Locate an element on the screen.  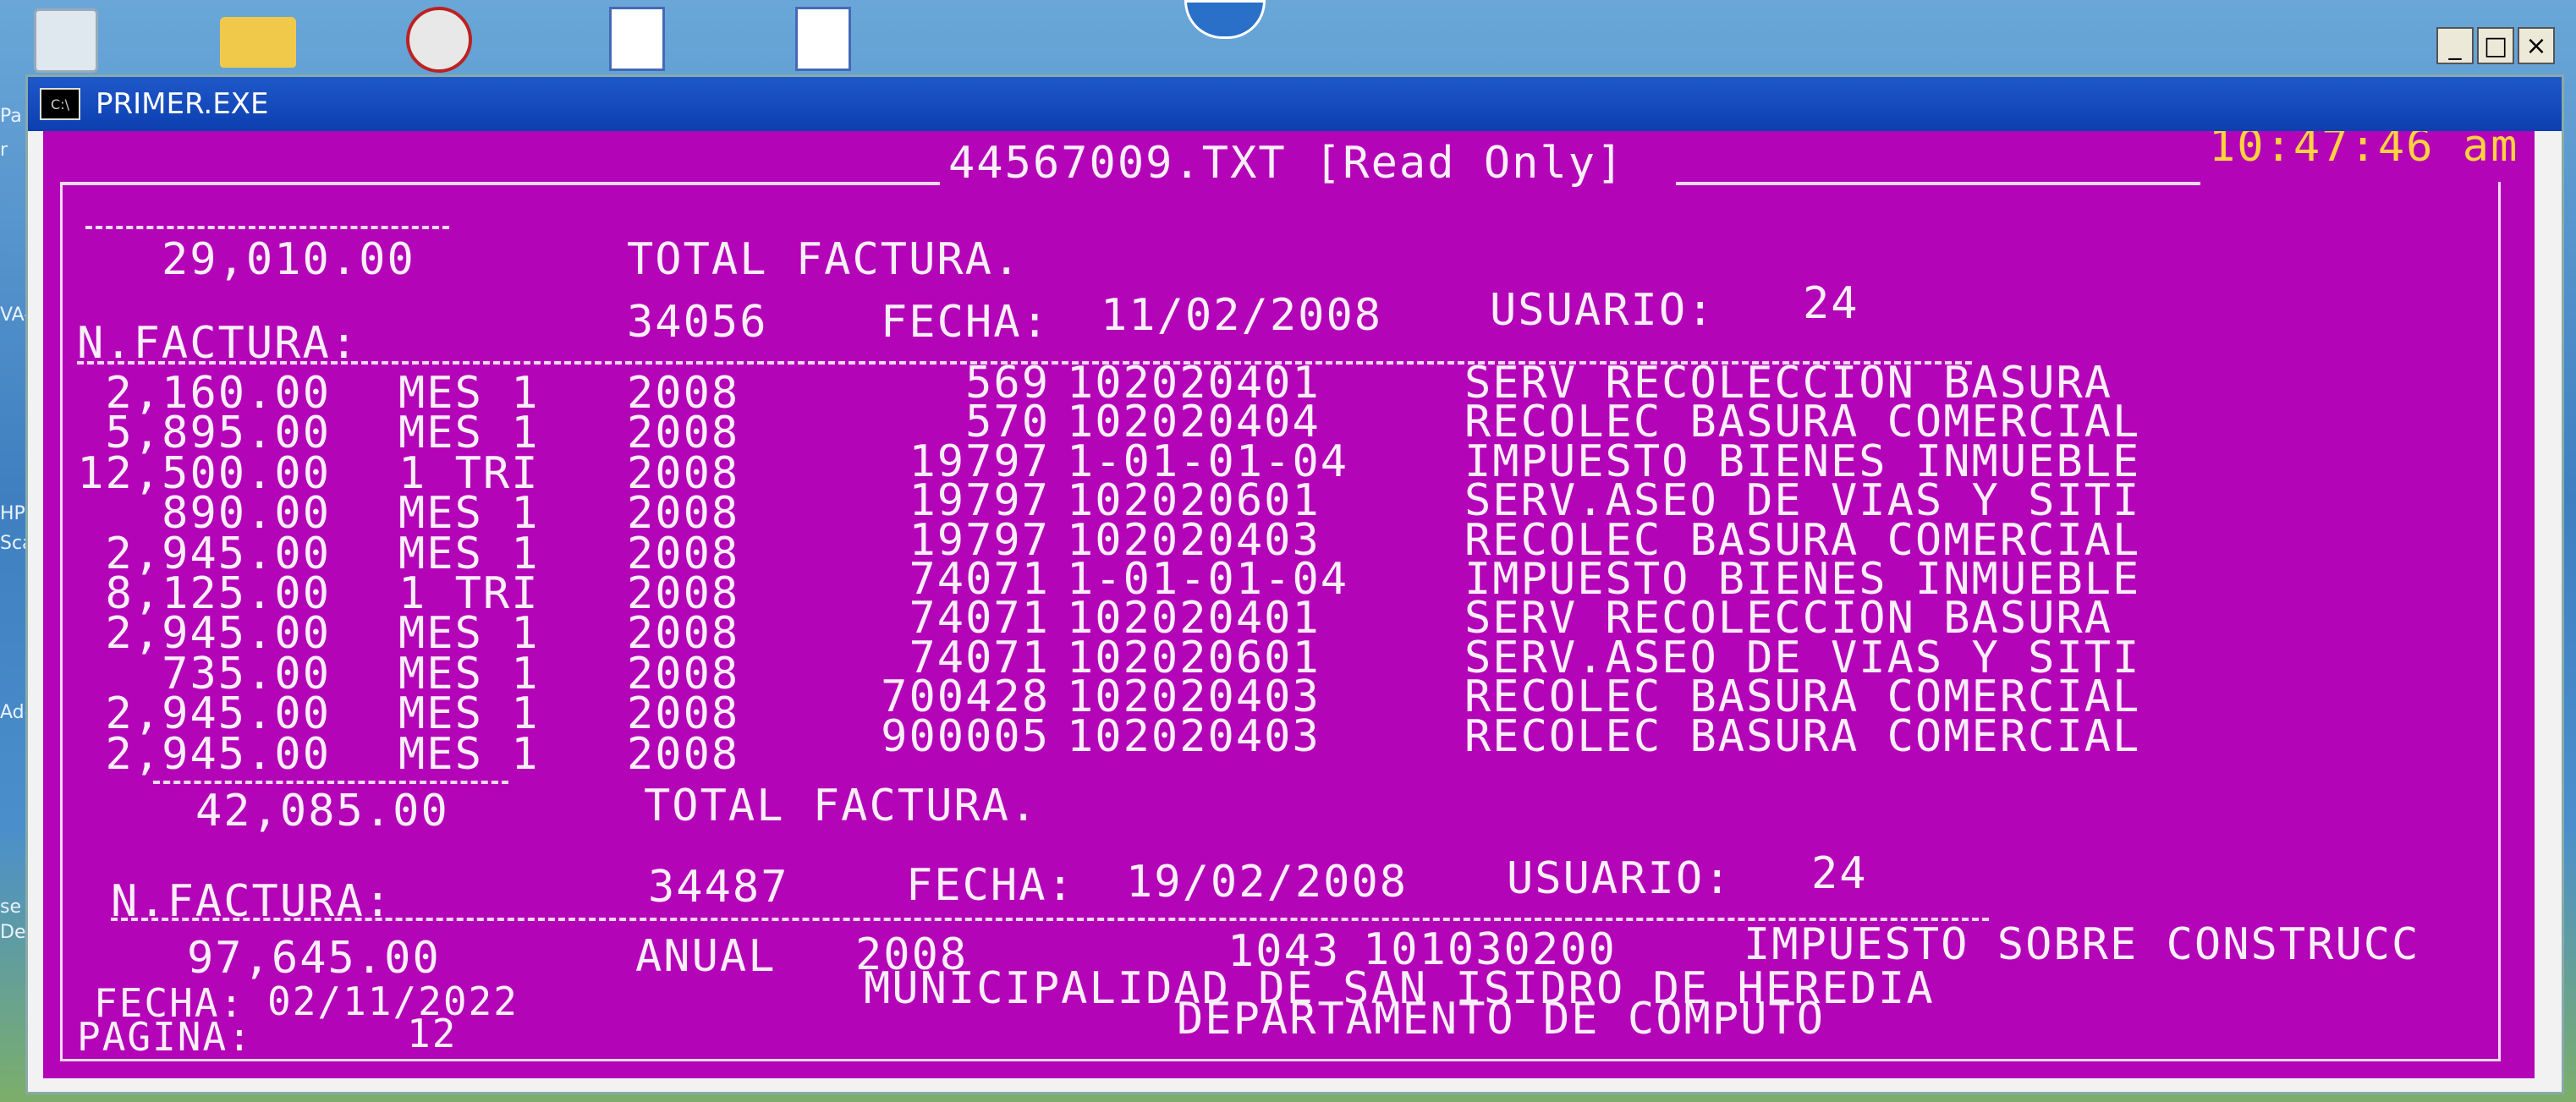
recycle-bin-icon is located at coordinates (66, 40).